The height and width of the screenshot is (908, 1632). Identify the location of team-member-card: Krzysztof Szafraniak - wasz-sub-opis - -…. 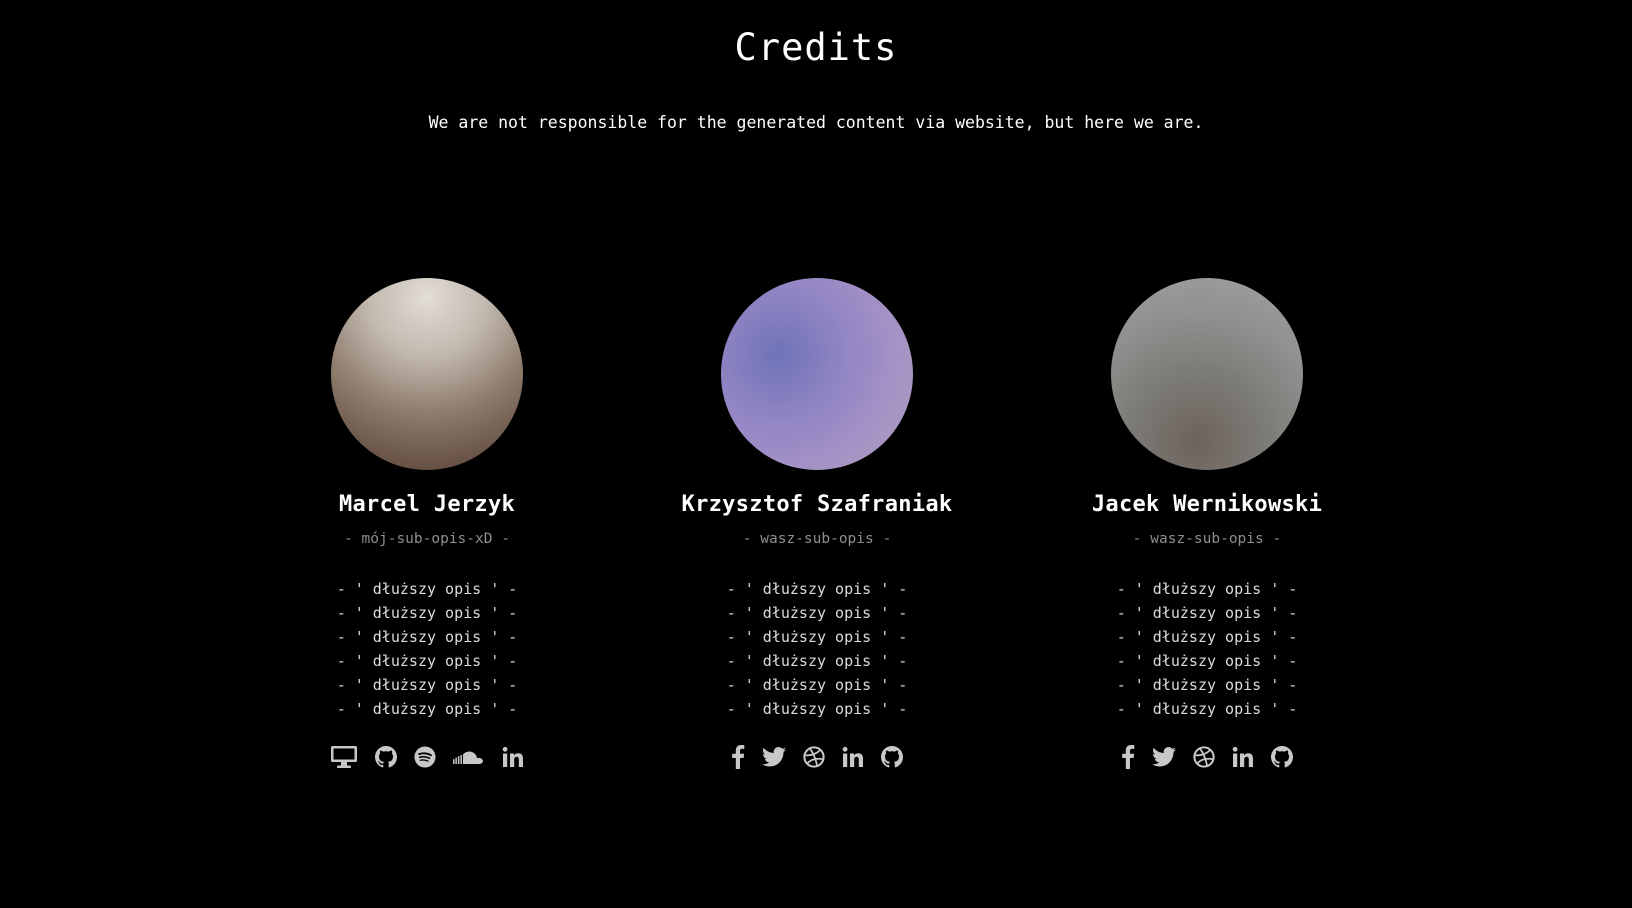
(817, 523).